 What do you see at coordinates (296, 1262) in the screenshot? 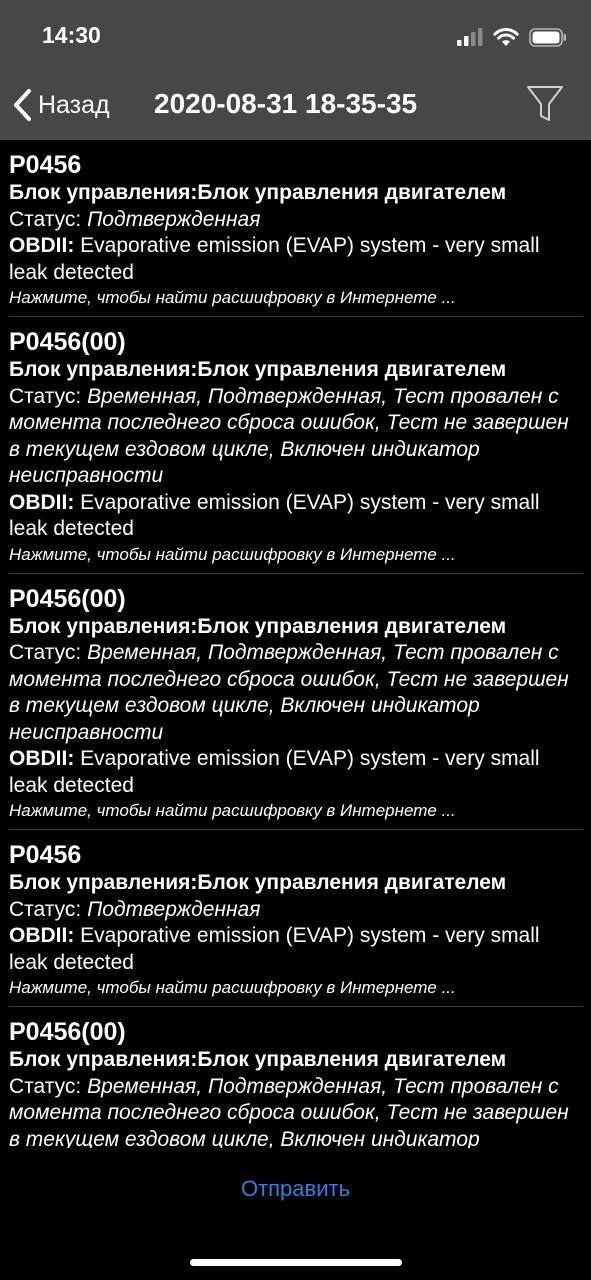
I see `home-indicator` at bounding box center [296, 1262].